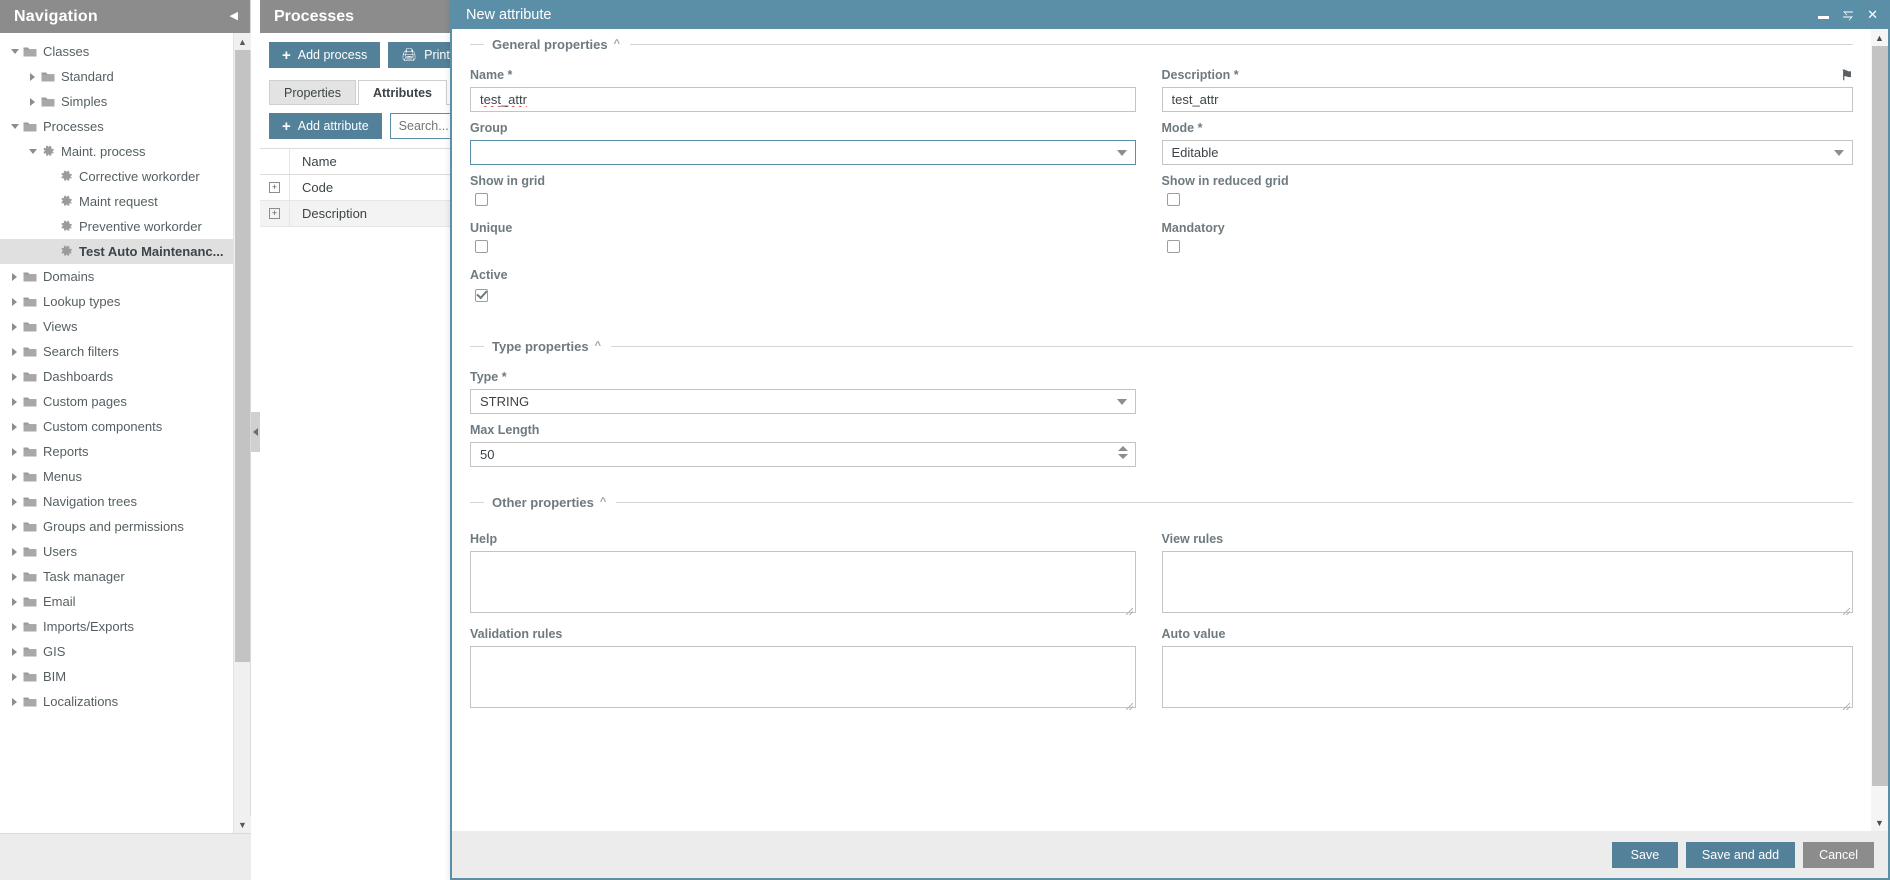 The image size is (1890, 880). Describe the element at coordinates (1122, 448) in the screenshot. I see `stepper-up-icon` at that location.